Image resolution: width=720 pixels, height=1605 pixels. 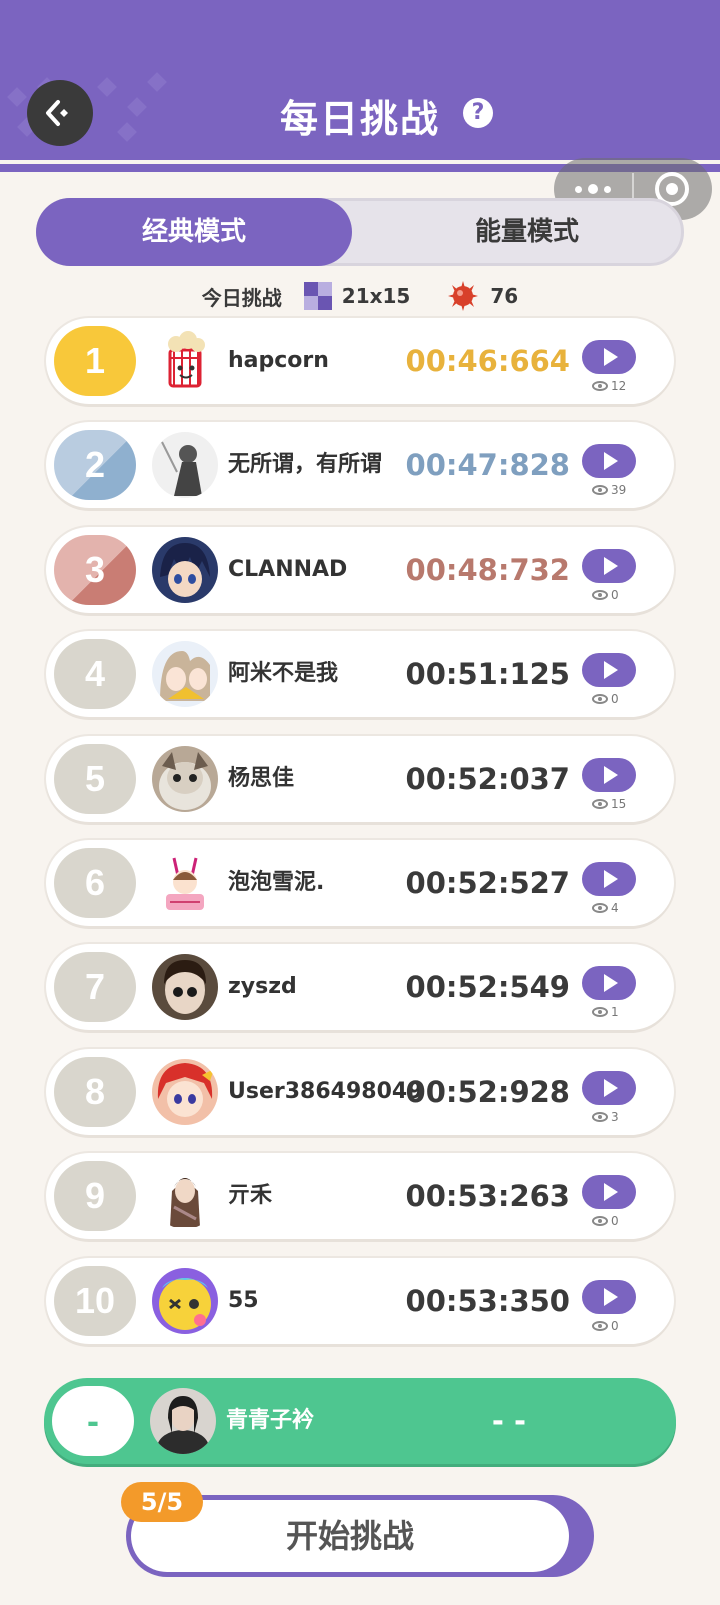 What do you see at coordinates (360, 232) in the screenshot?
I see `mode-switch: 经典模式 能量模式` at bounding box center [360, 232].